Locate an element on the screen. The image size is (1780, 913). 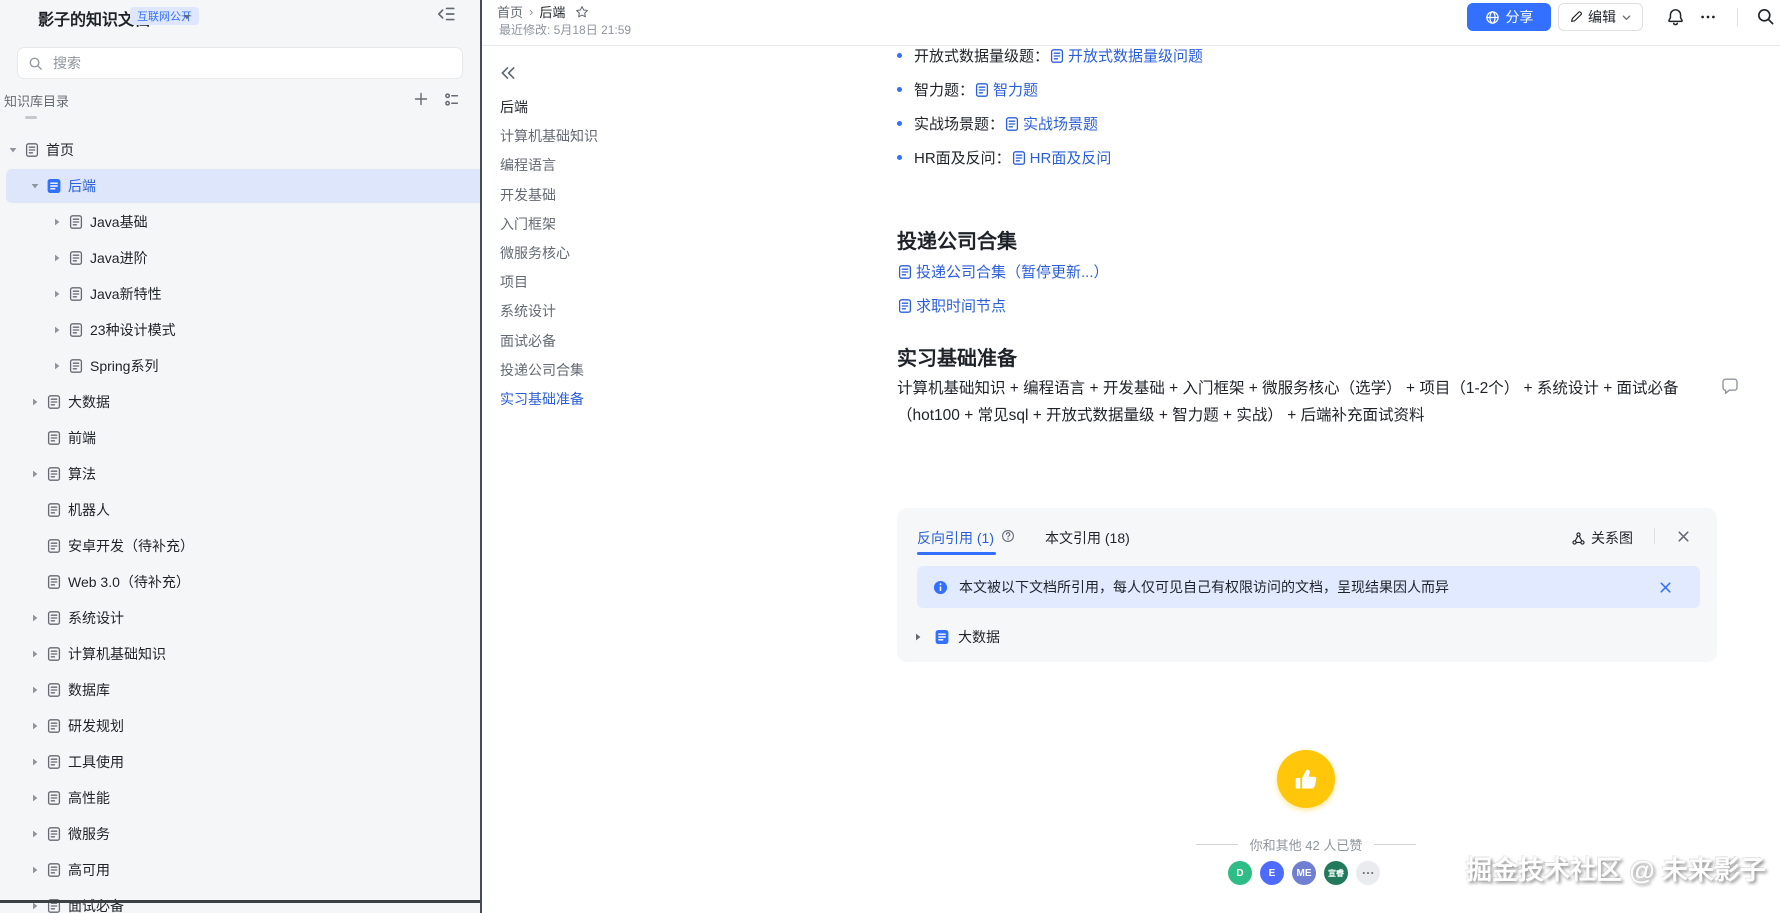
graph-icon is located at coordinates (1578, 538).